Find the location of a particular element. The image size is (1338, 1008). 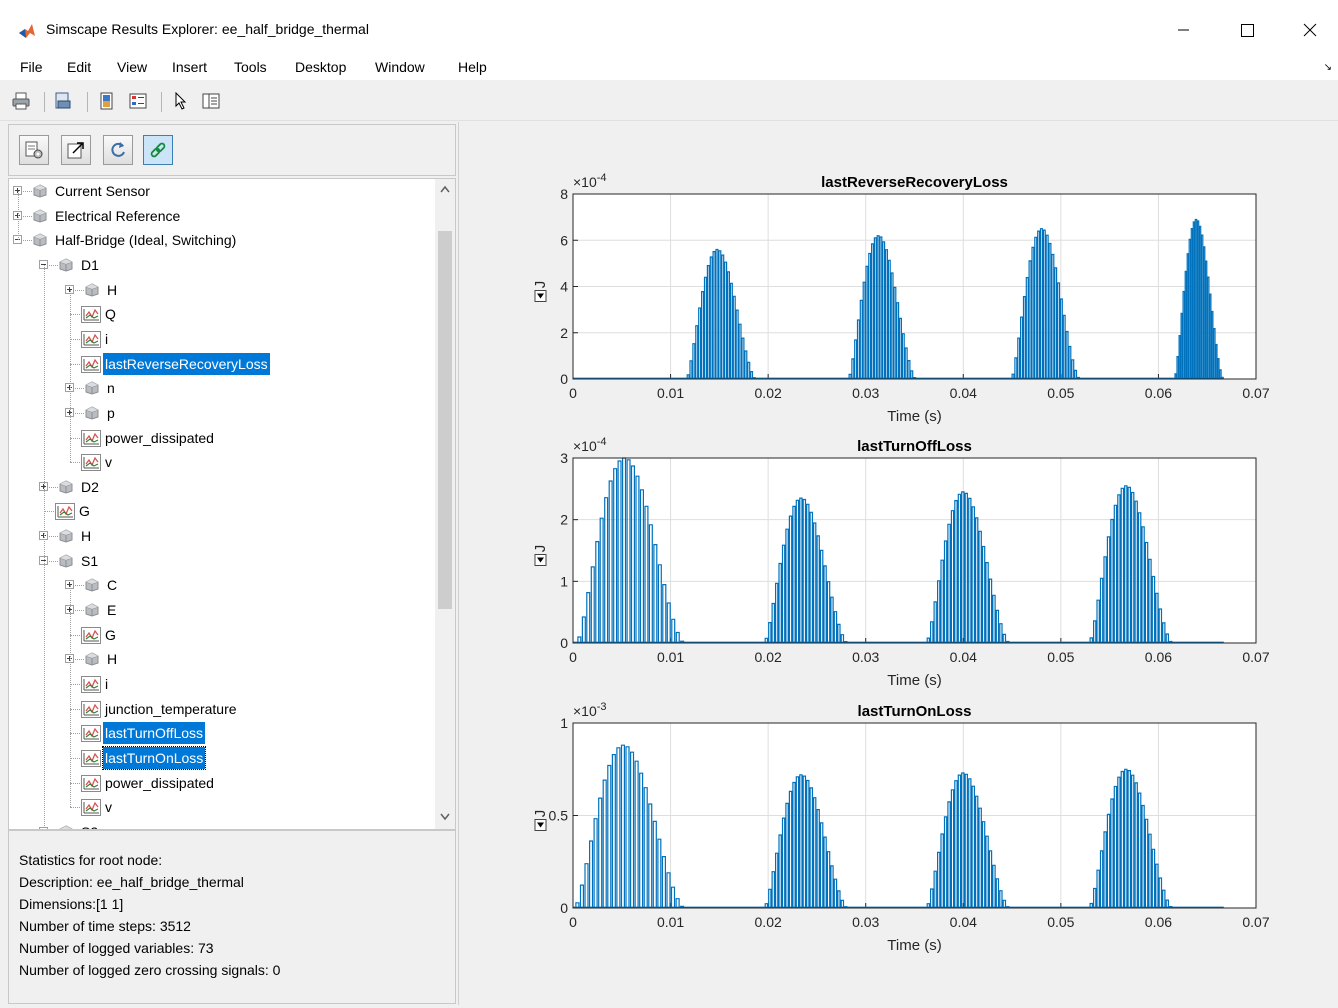

tree-item: C is located at coordinates (222, 585).